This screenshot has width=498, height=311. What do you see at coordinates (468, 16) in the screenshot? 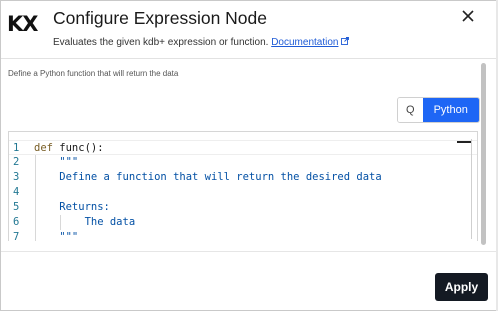
I see `close-icon` at bounding box center [468, 16].